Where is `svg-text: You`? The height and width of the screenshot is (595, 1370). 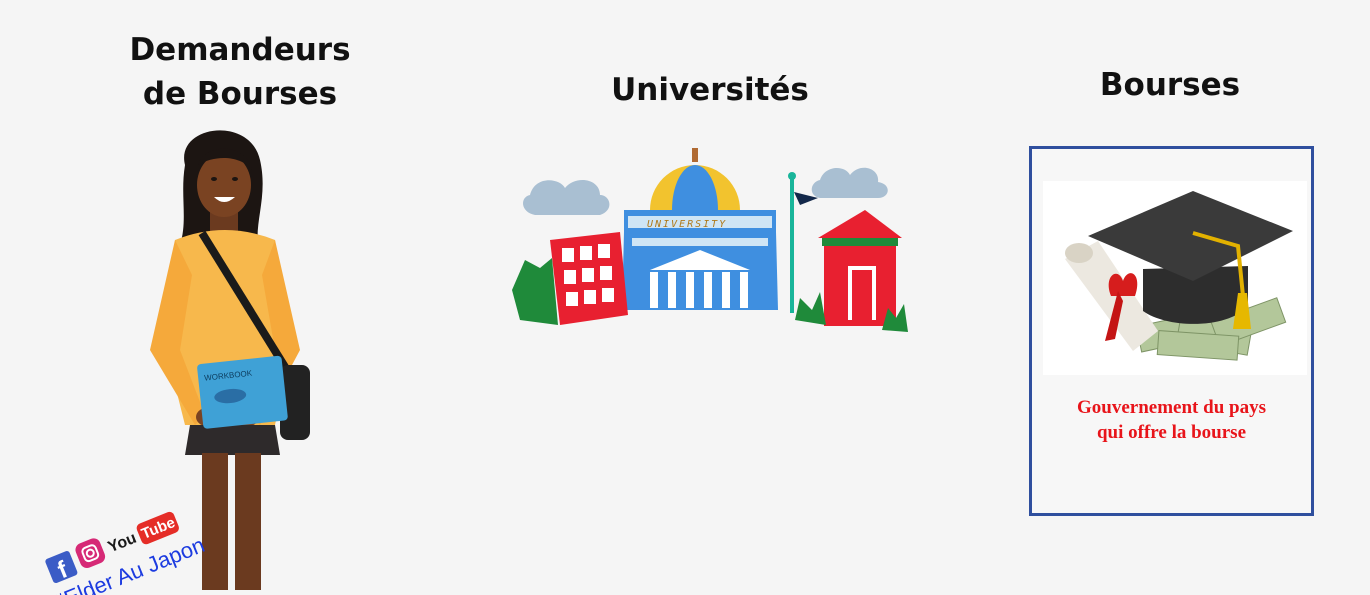
svg-text: You is located at coordinates (122, 543).